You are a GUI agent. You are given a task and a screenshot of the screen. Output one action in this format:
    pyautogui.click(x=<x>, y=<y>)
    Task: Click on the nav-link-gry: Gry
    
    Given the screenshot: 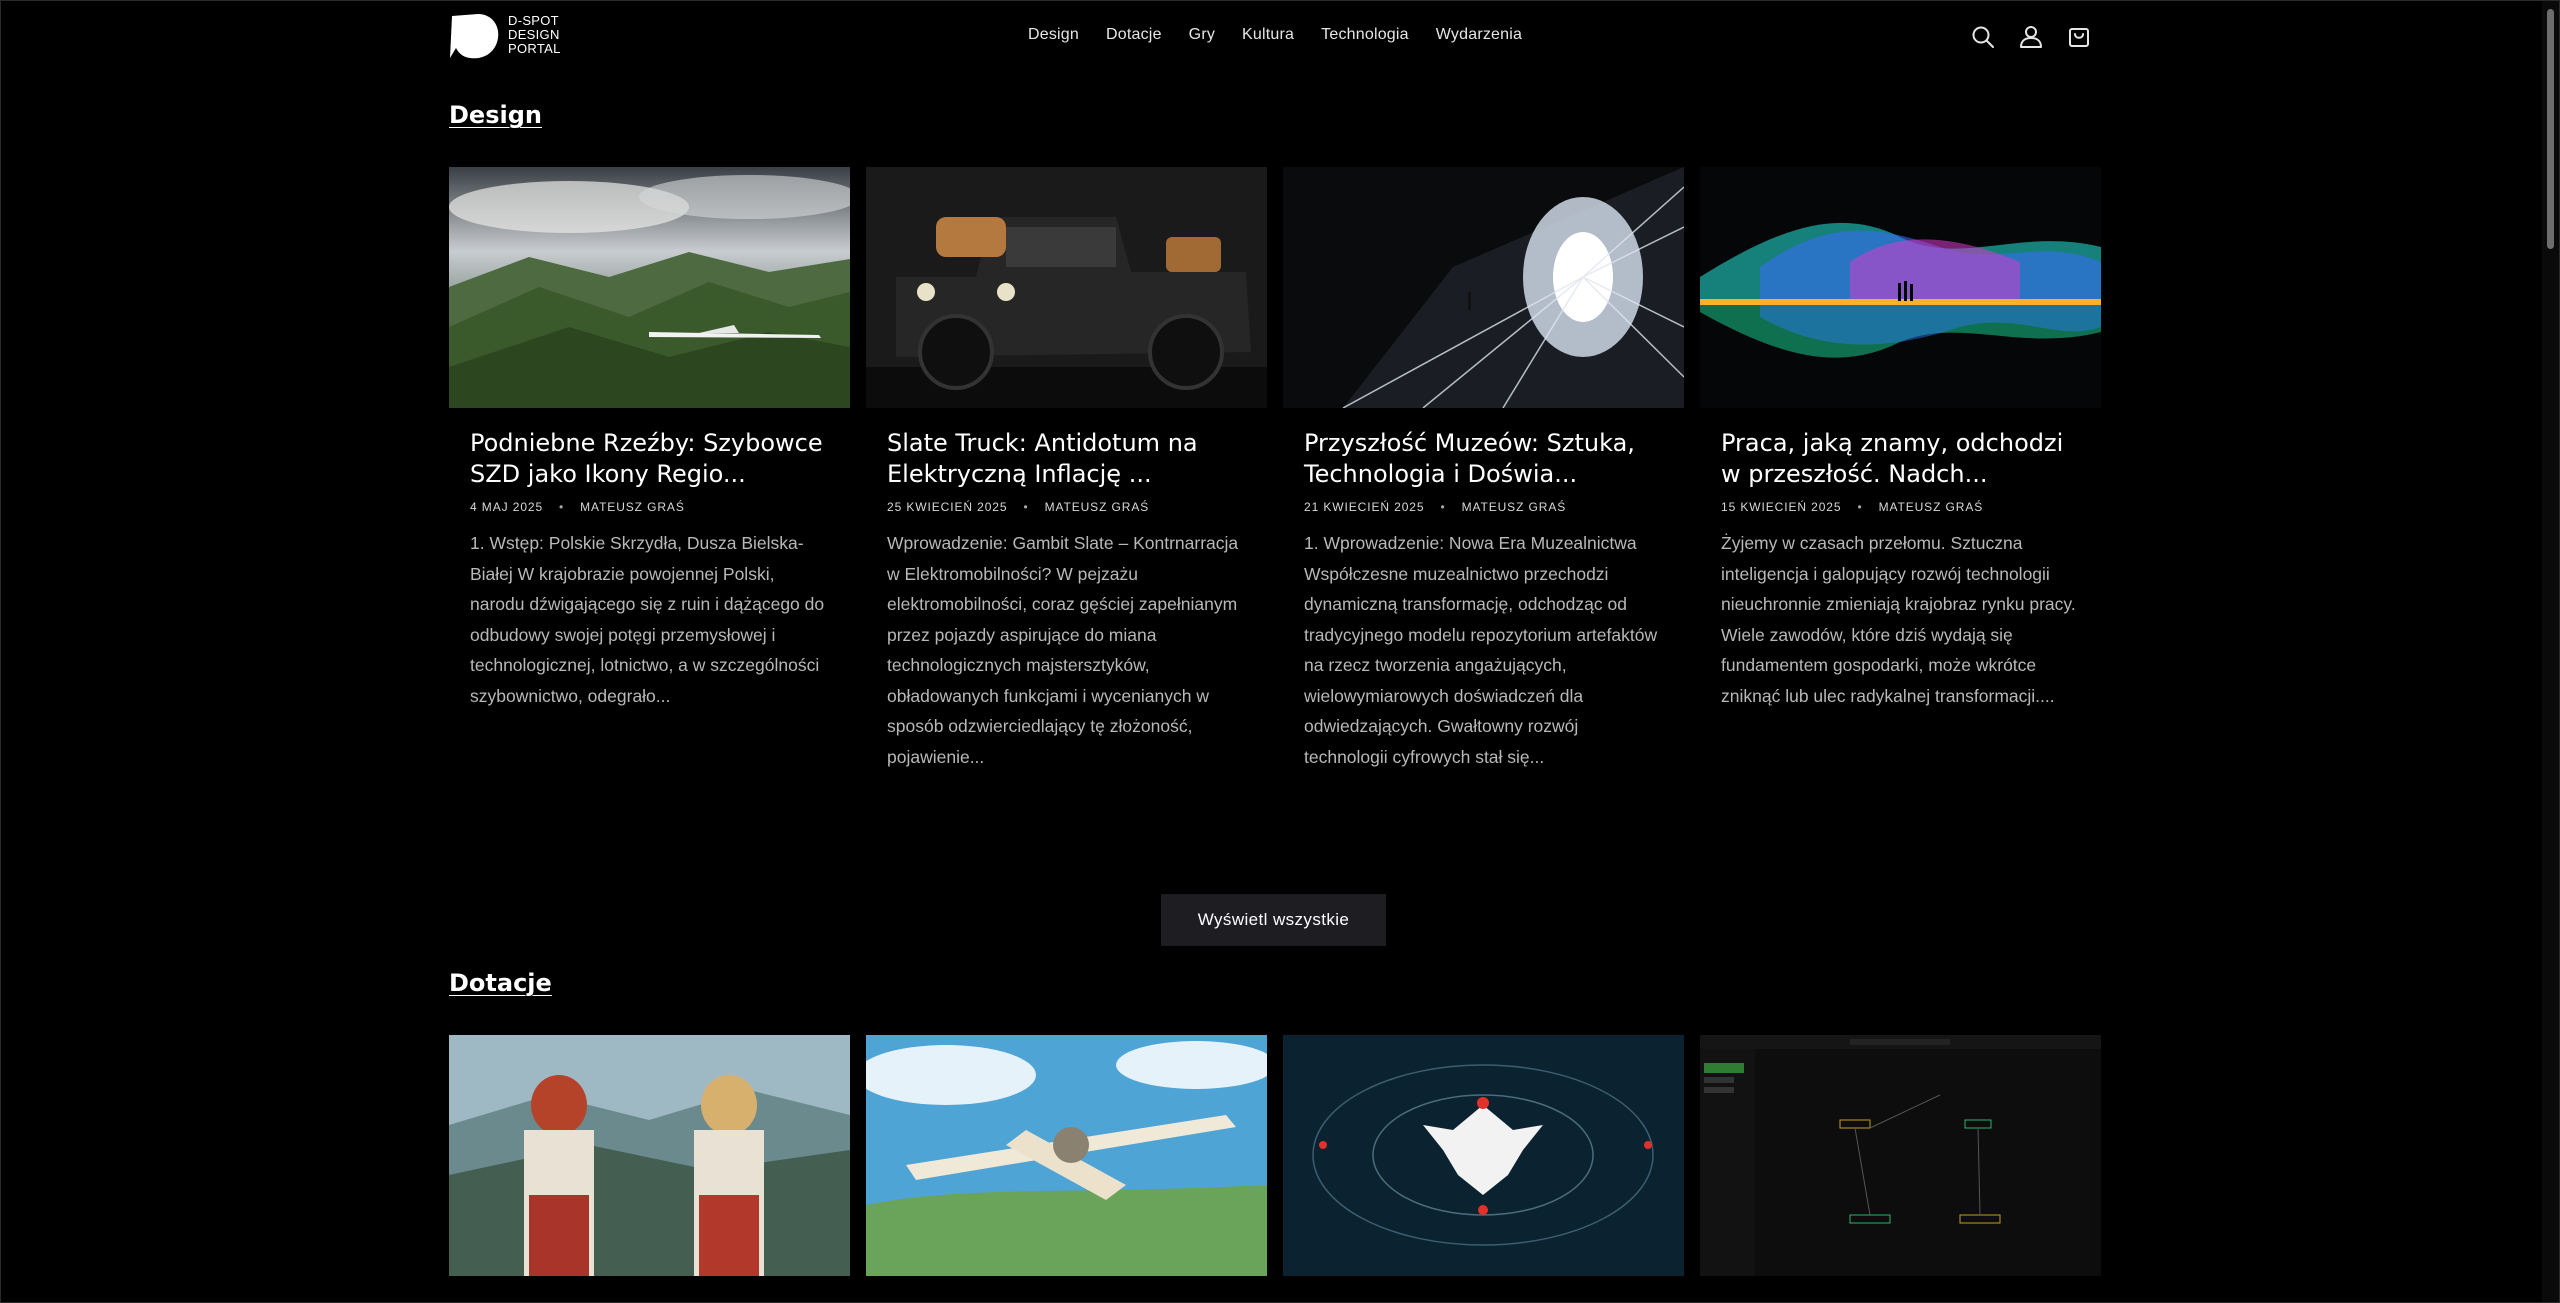 What is the action you would take?
    pyautogui.click(x=1202, y=35)
    